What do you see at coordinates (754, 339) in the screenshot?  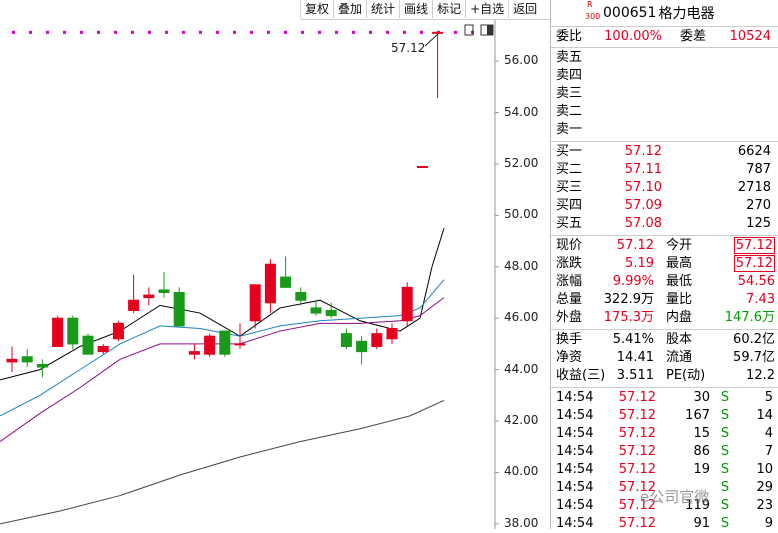 I see `fundamental-value: 60.2亿` at bounding box center [754, 339].